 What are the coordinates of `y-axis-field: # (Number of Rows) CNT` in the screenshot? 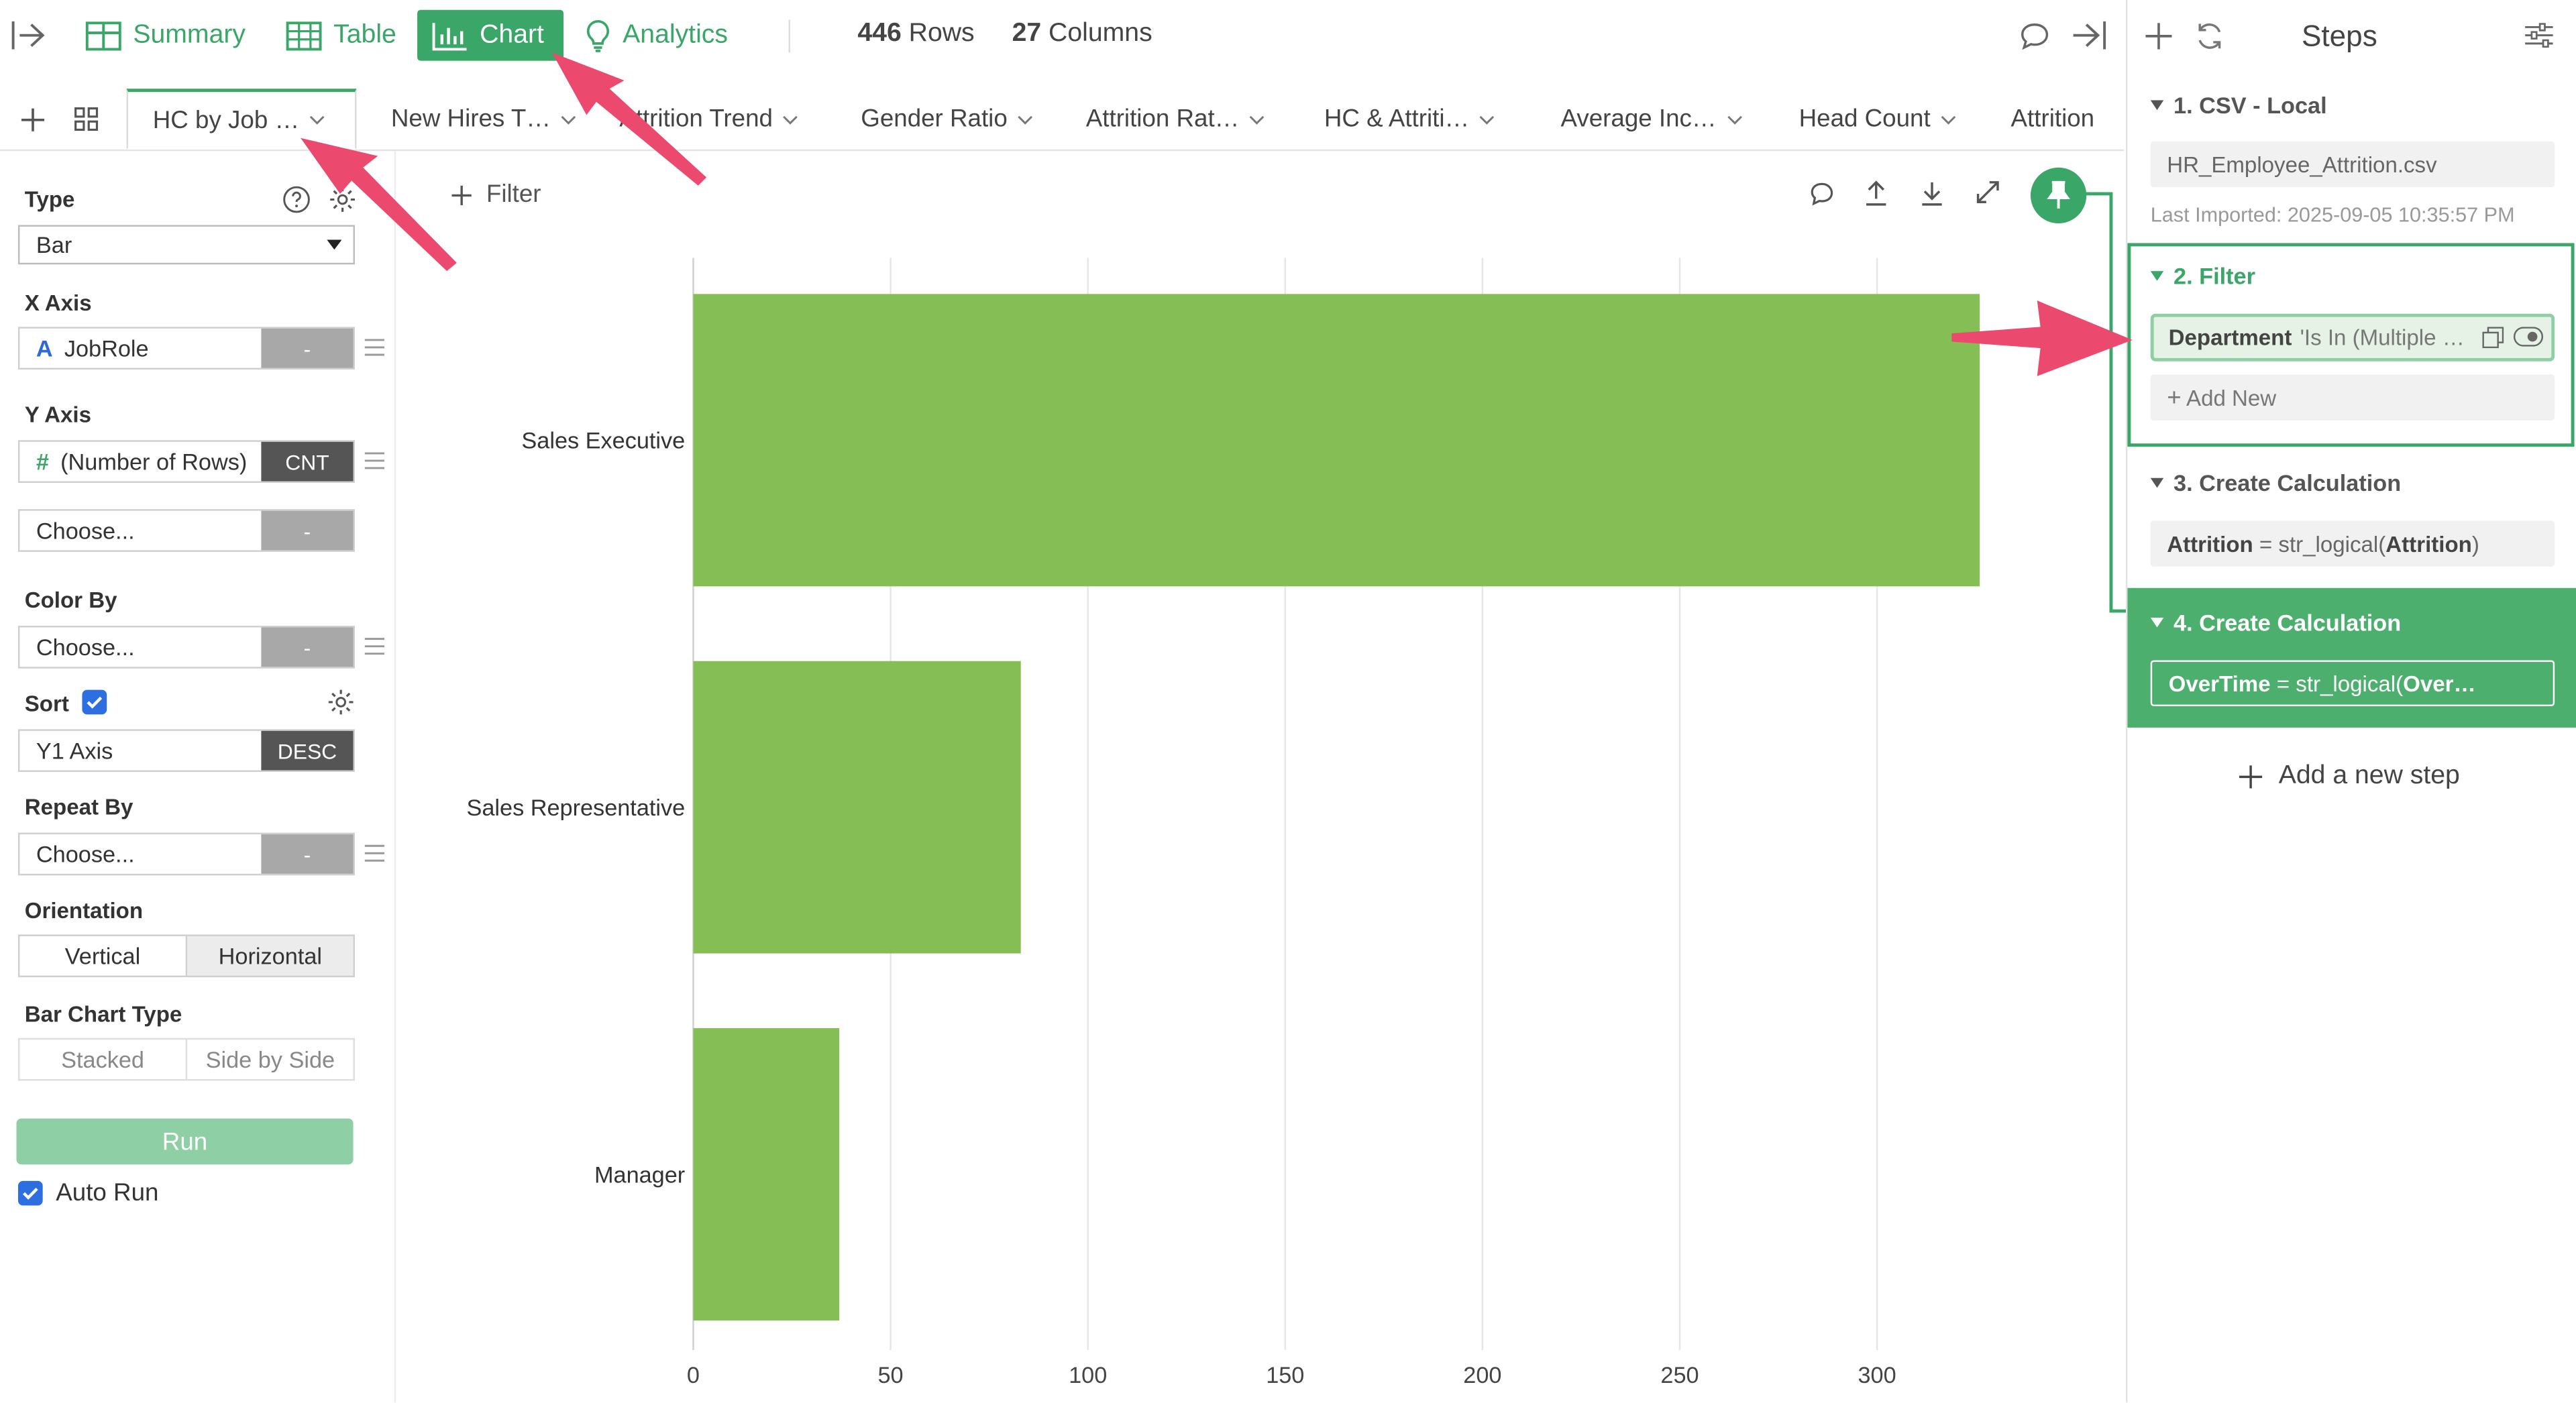 It's located at (186, 462).